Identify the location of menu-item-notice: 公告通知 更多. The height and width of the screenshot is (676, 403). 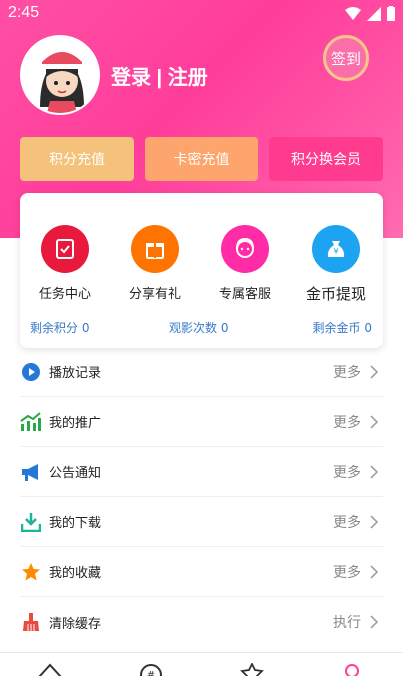
(201, 472).